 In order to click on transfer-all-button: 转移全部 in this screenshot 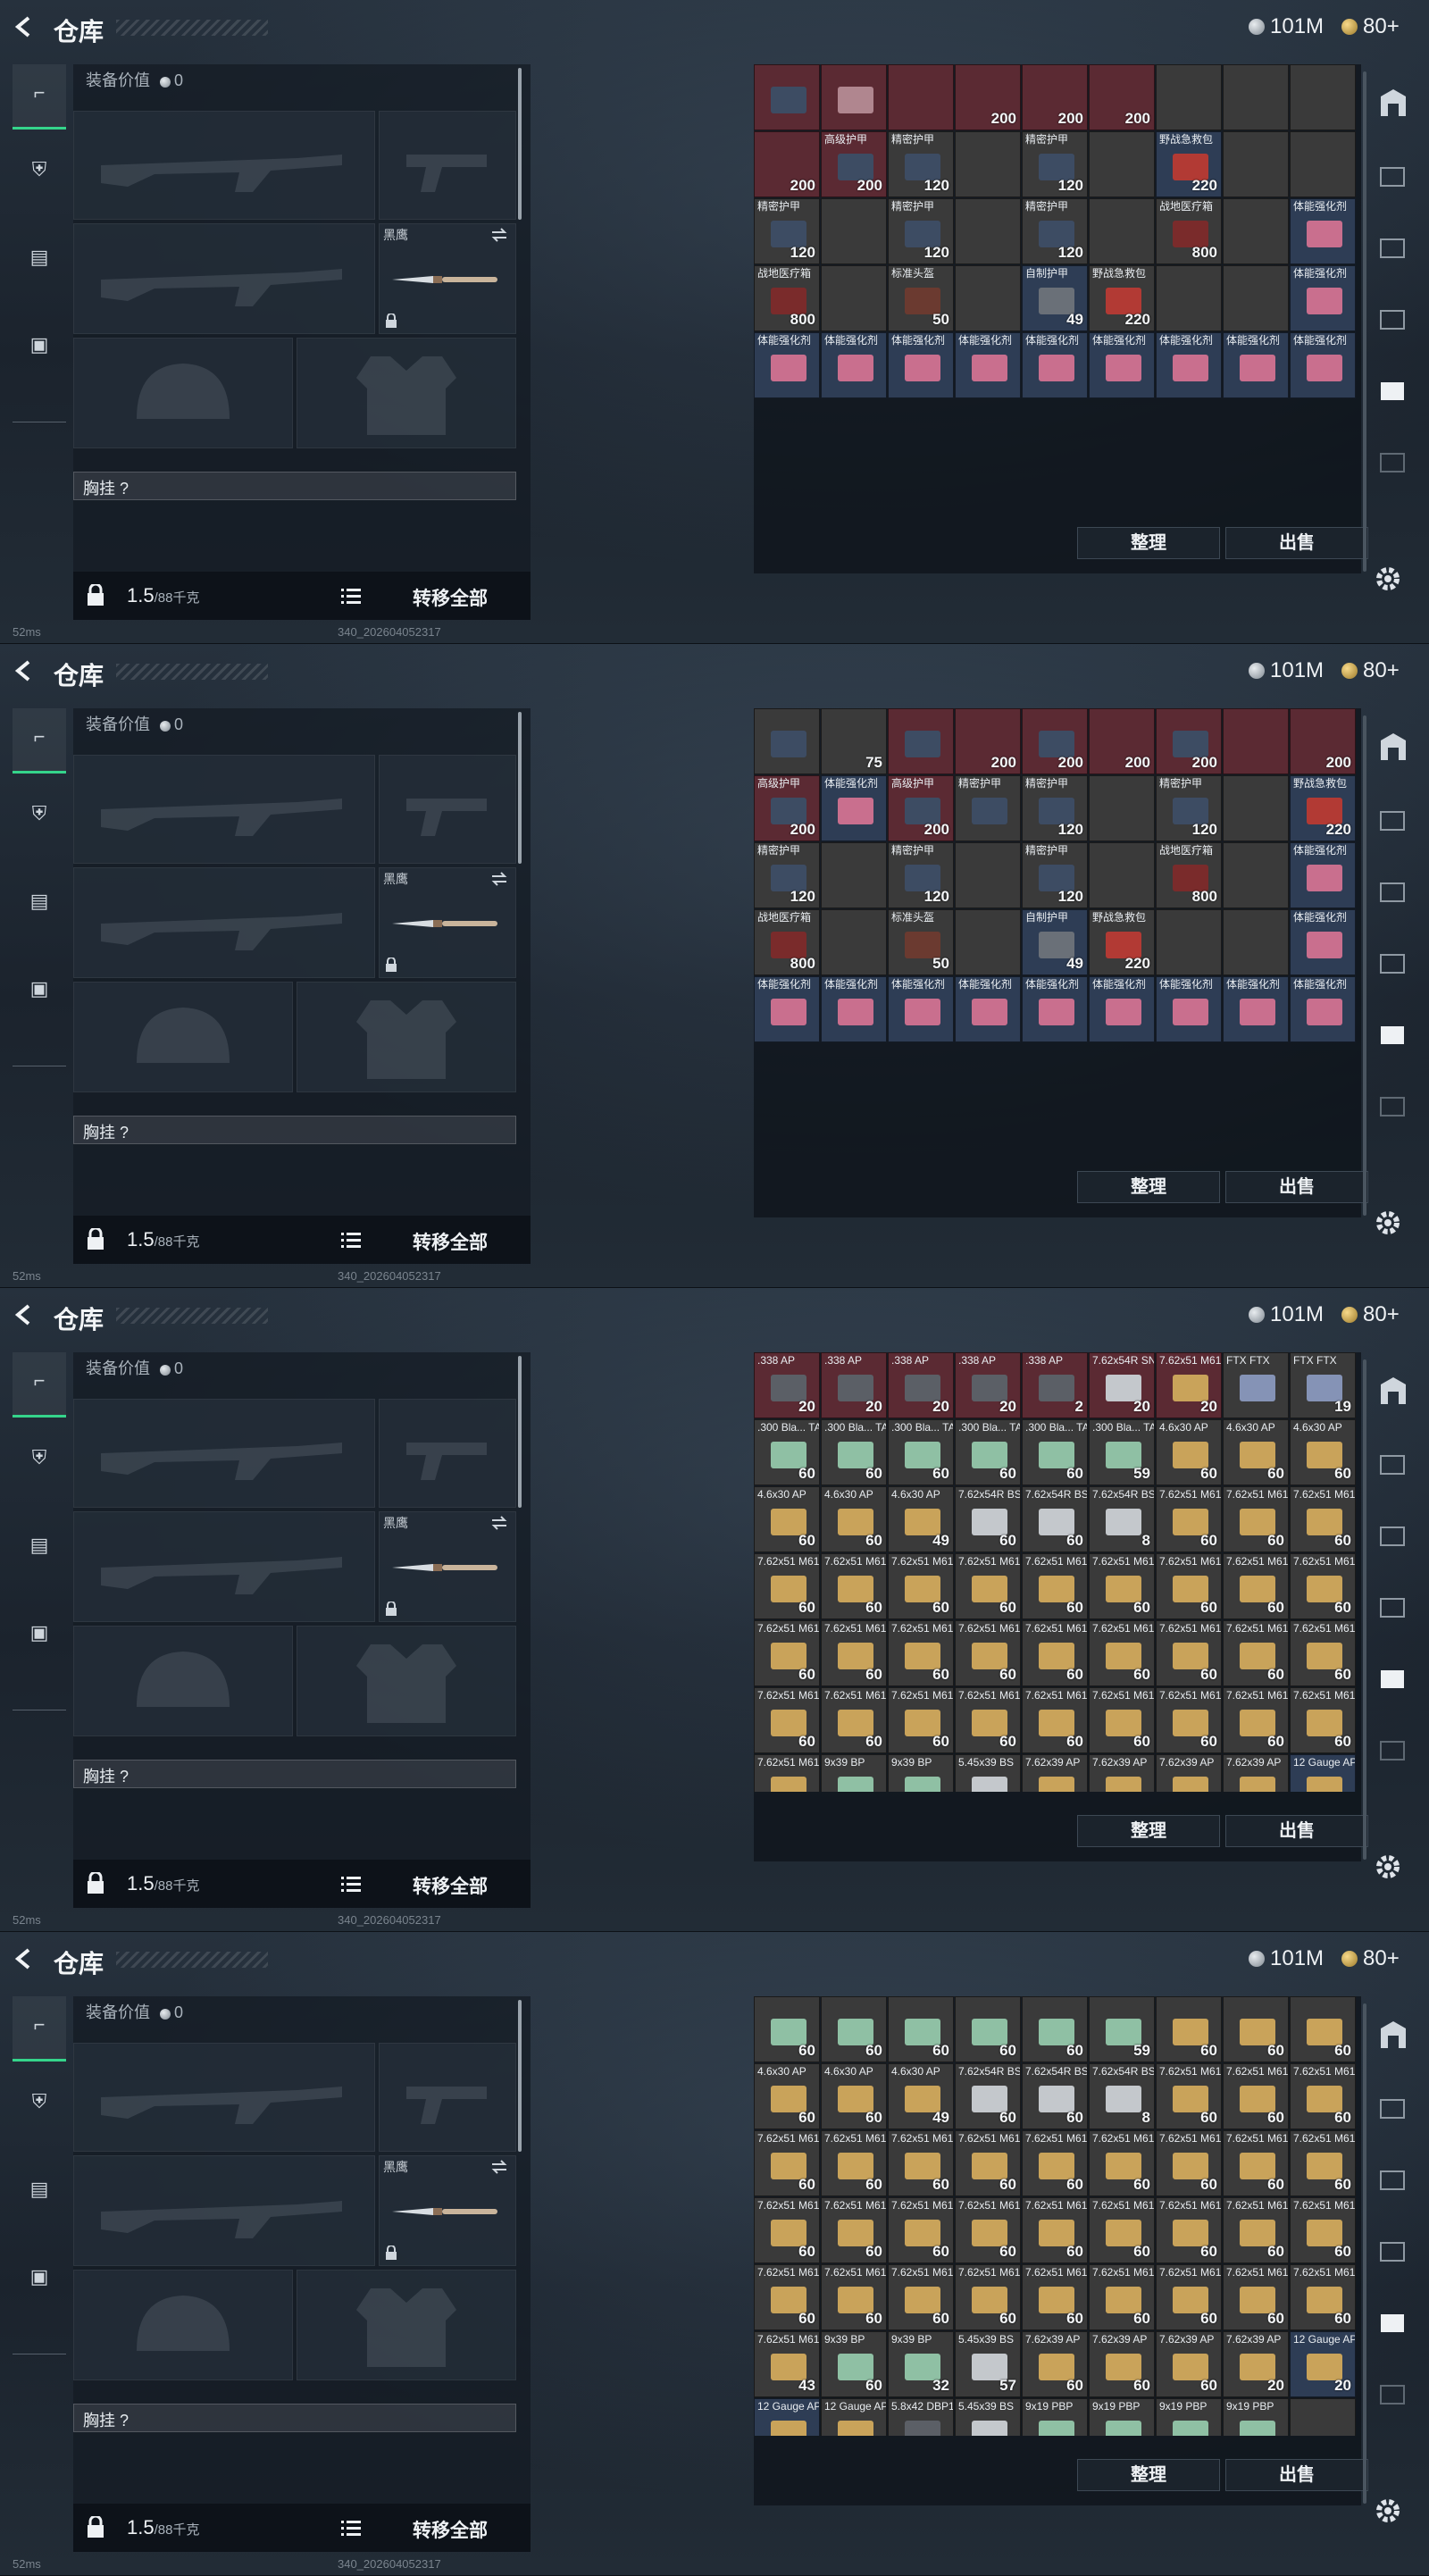, I will do `click(450, 2530)`.